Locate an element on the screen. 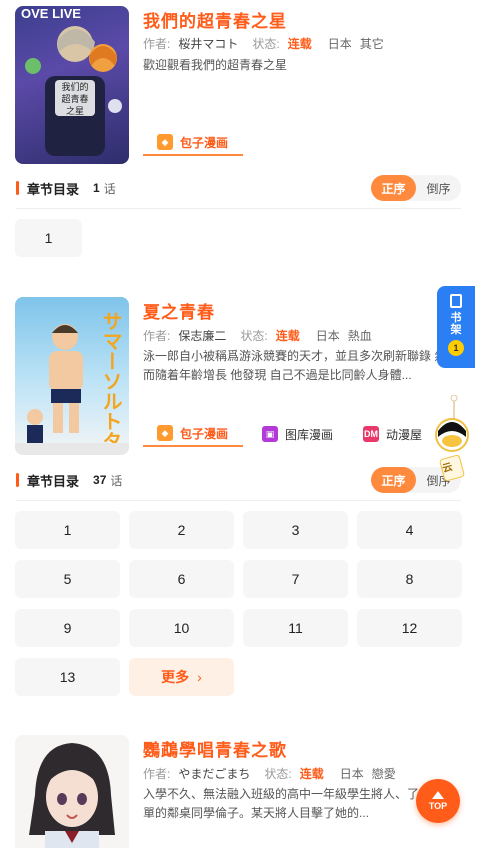  tag: 戀愛 is located at coordinates (384, 773).